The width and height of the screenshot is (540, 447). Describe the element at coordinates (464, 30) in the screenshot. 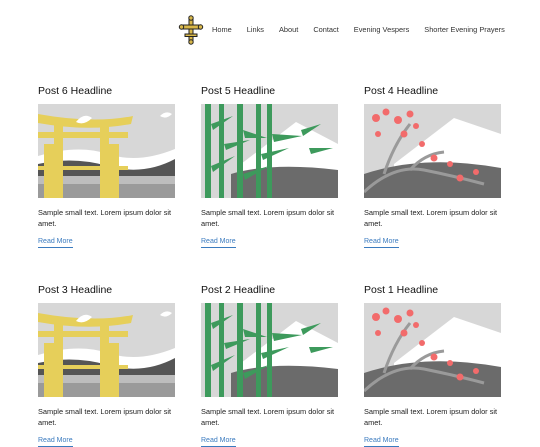

I see `nav-shorter-evening-prayers: Shorter Evening Prayers` at that location.